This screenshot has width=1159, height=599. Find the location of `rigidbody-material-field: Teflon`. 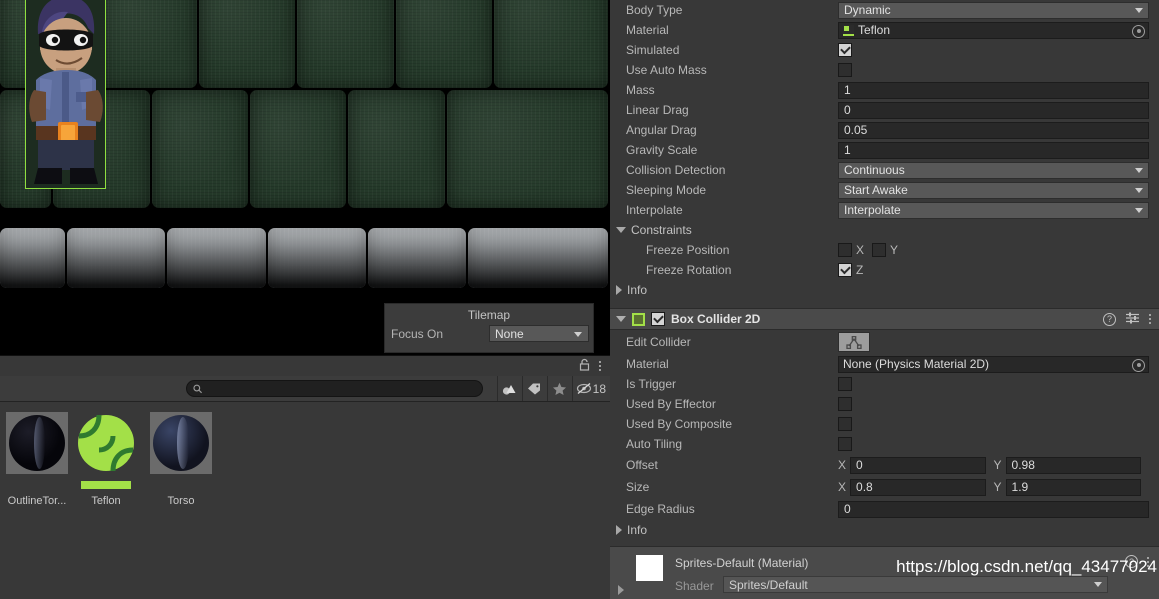

rigidbody-material-field: Teflon is located at coordinates (993, 30).